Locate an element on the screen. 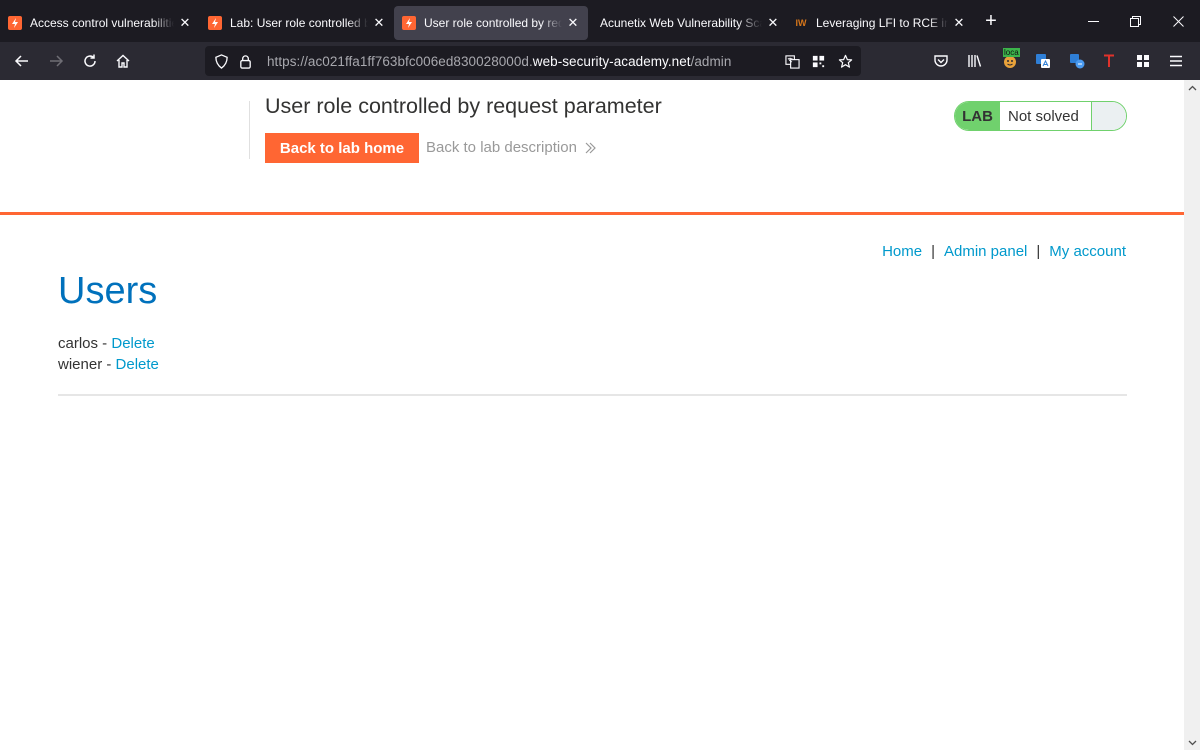 The height and width of the screenshot is (750, 1200). nav-home-link: Home is located at coordinates (902, 251).